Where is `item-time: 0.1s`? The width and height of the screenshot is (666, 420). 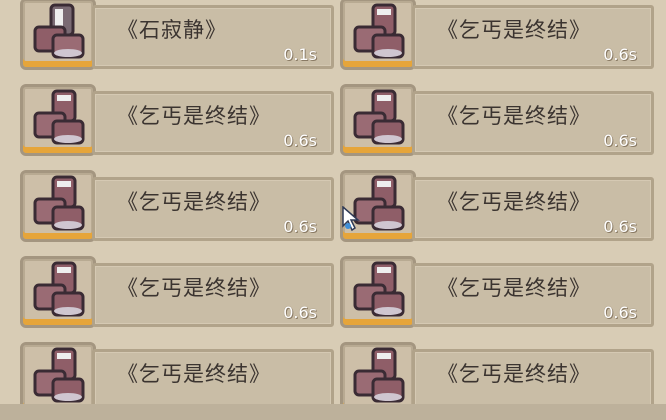 item-time: 0.1s is located at coordinates (300, 54).